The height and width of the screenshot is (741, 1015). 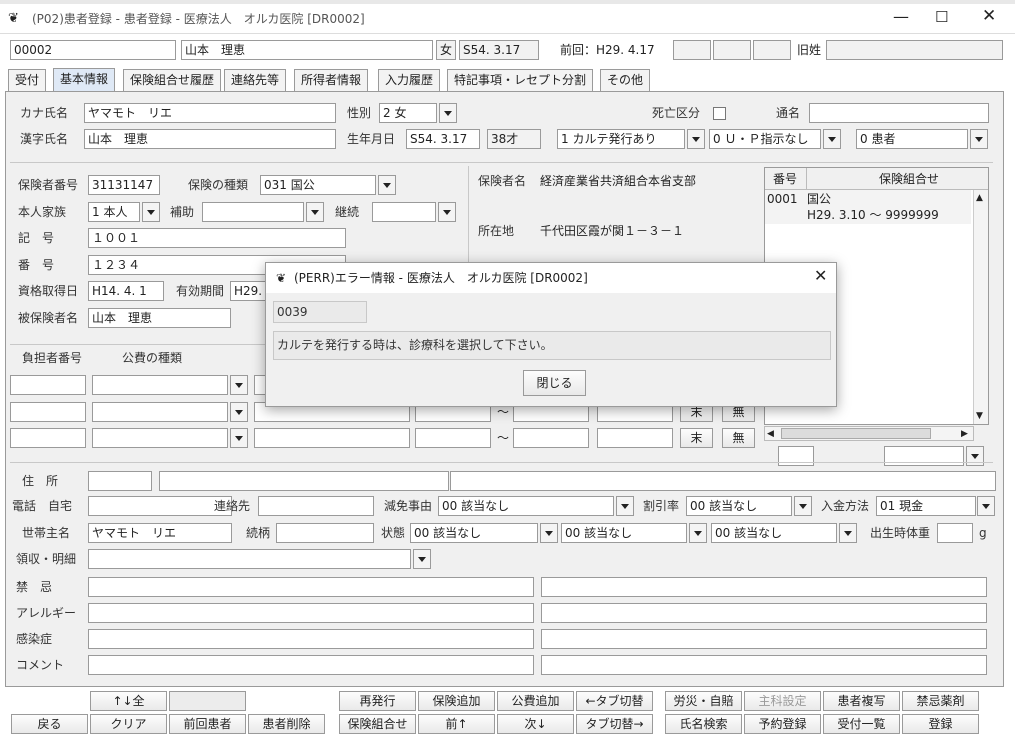 I want to click on add-public-button: 公費追加, so click(x=535, y=701).